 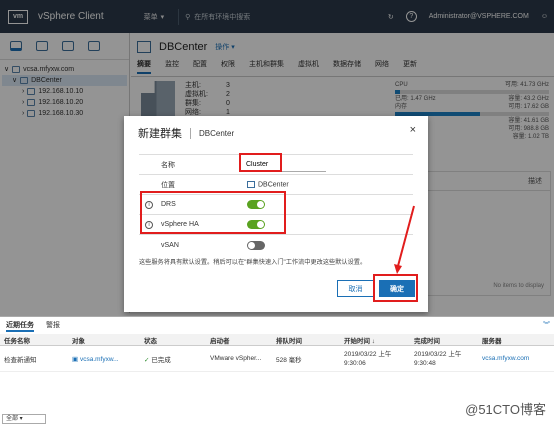 I want to click on col-header: 完成时间, so click(x=444, y=340).